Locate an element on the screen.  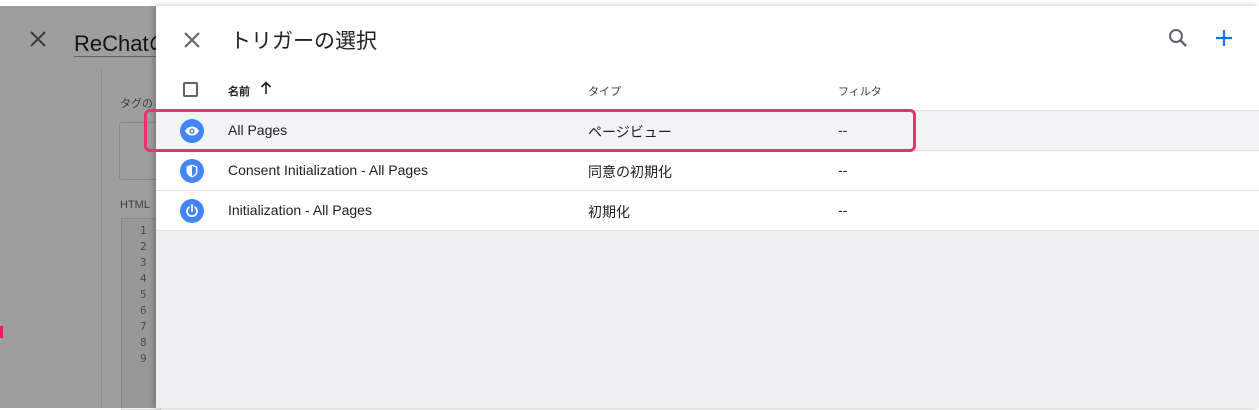
trigger-name: All Pages is located at coordinates (258, 130).